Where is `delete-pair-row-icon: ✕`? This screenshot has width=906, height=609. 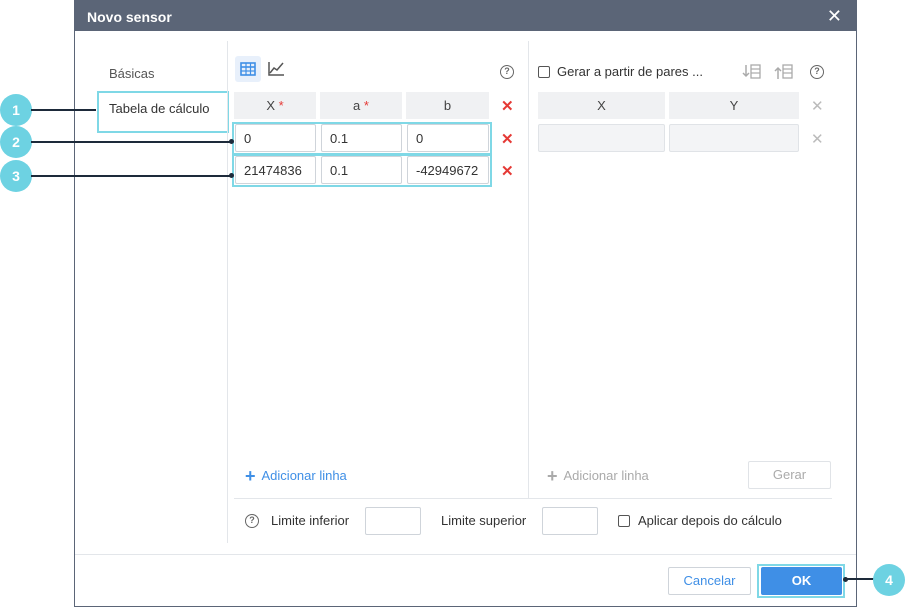 delete-pair-row-icon: ✕ is located at coordinates (817, 139).